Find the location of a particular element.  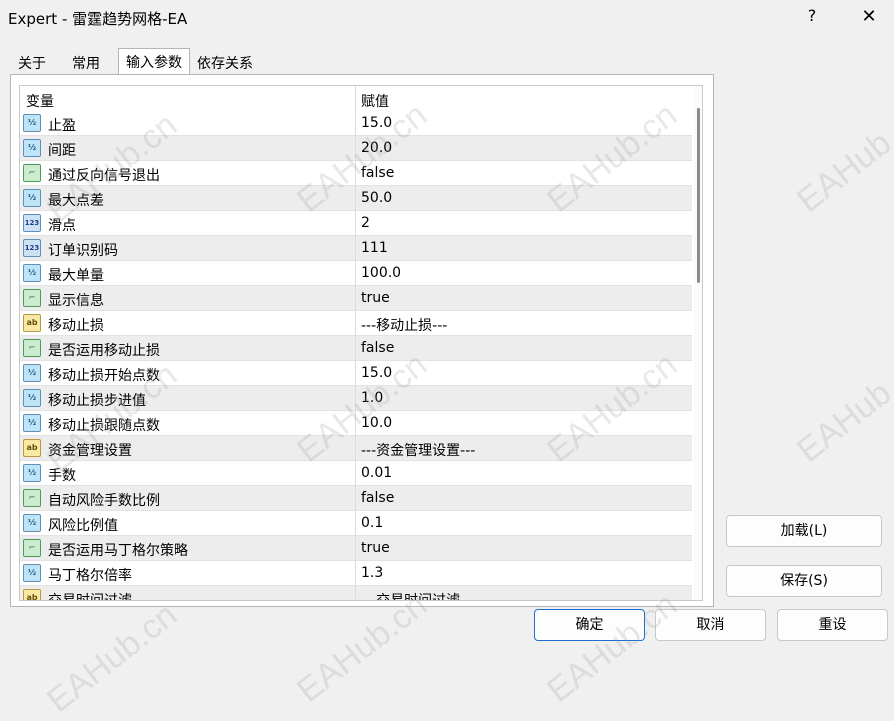

parameter-row: ab 交易时间过滤 ---交易时间过滤--- is located at coordinates (356, 593).